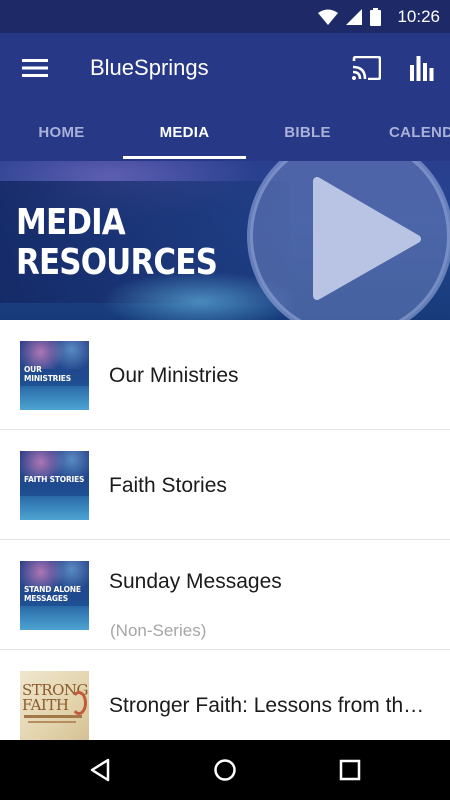  What do you see at coordinates (117, 262) in the screenshot?
I see `banner-title-line2: RESOURCES` at bounding box center [117, 262].